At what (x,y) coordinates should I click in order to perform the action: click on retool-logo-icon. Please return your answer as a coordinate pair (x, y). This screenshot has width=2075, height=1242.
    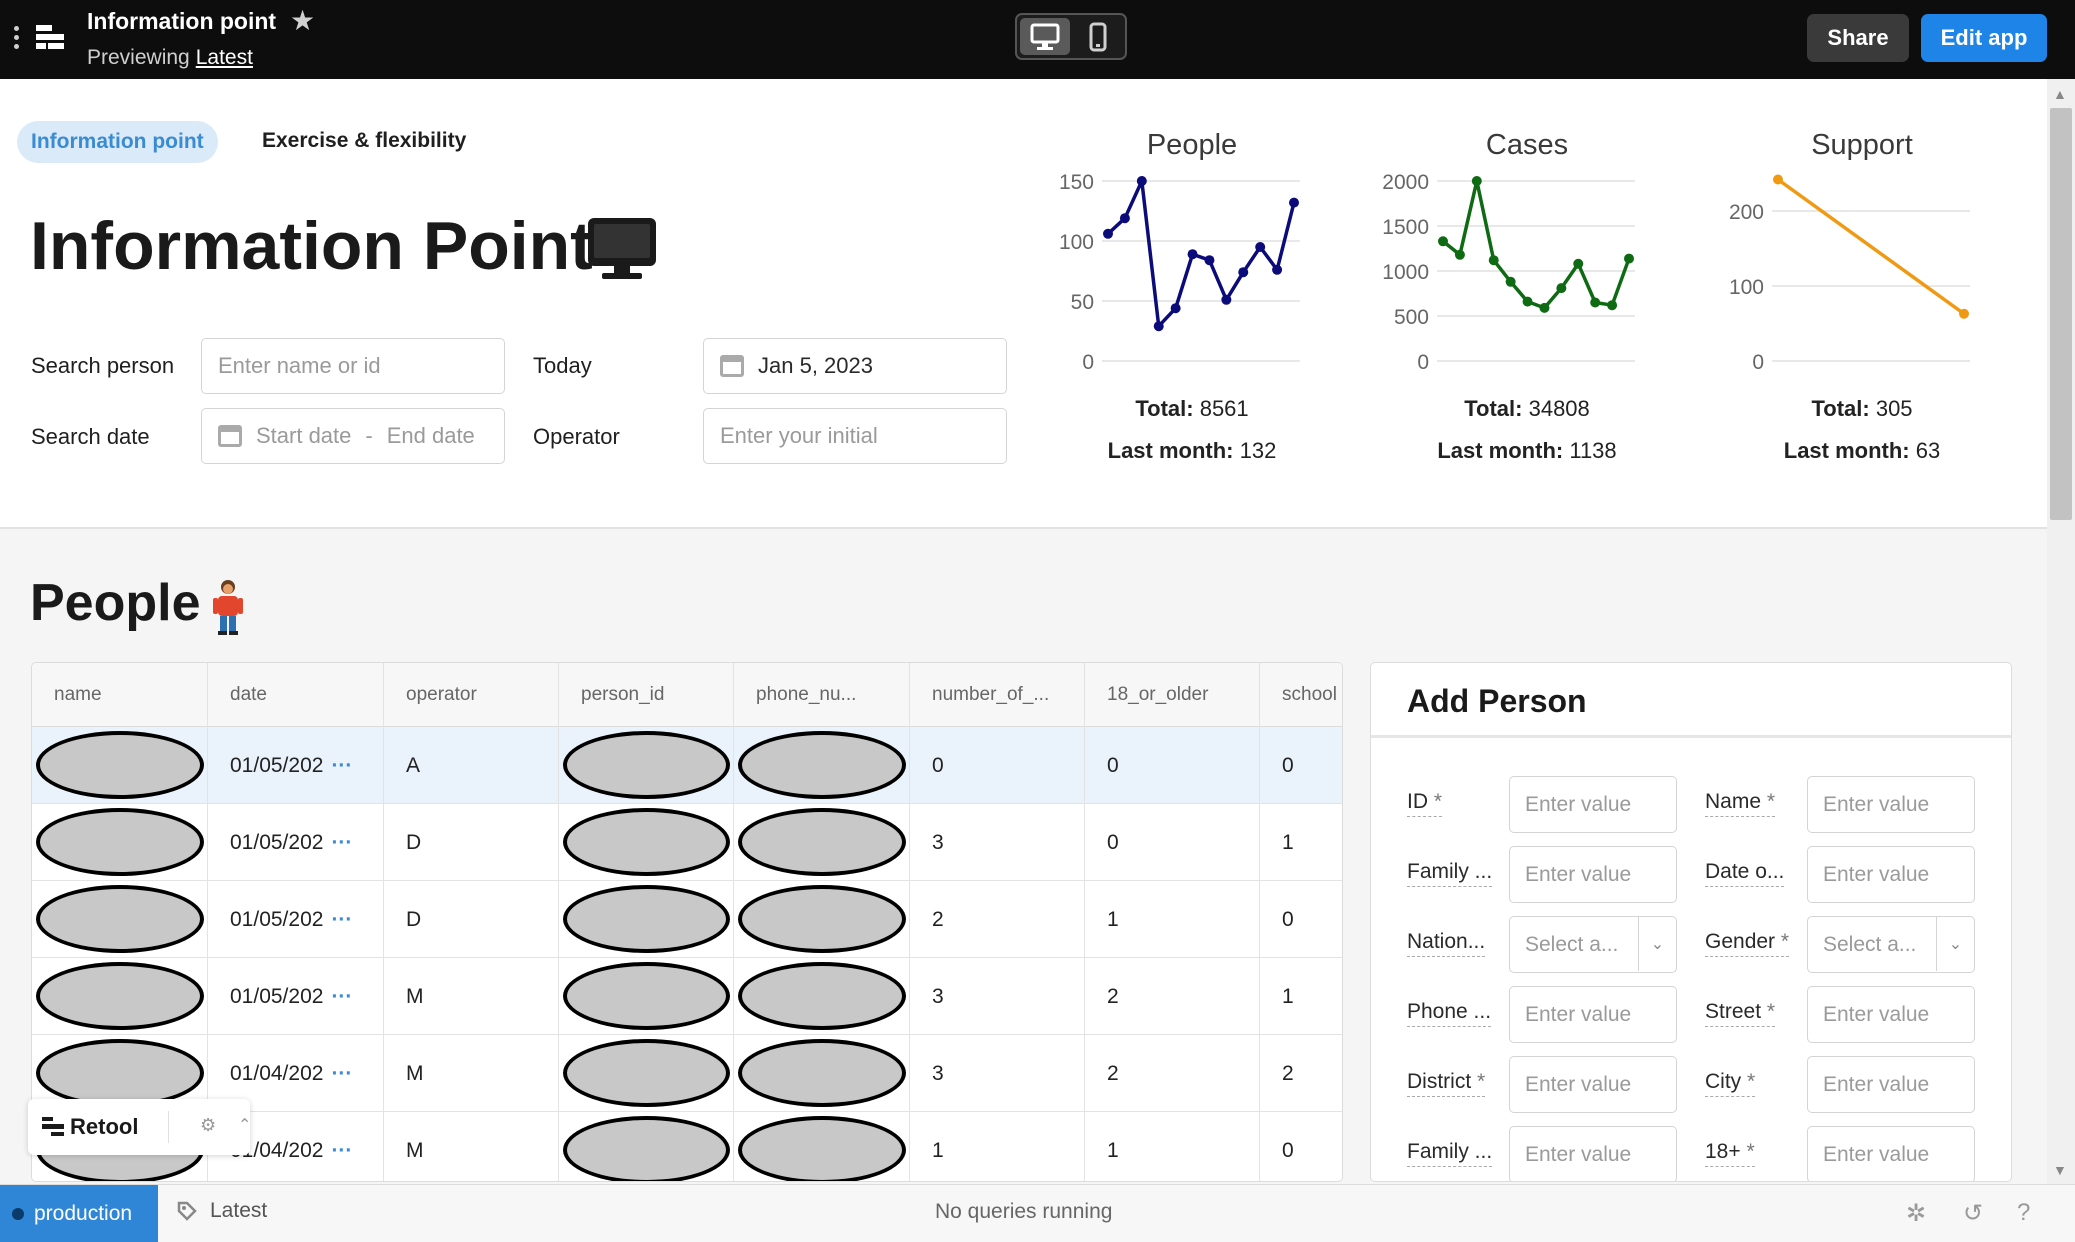
    Looking at the image, I should click on (50, 38).